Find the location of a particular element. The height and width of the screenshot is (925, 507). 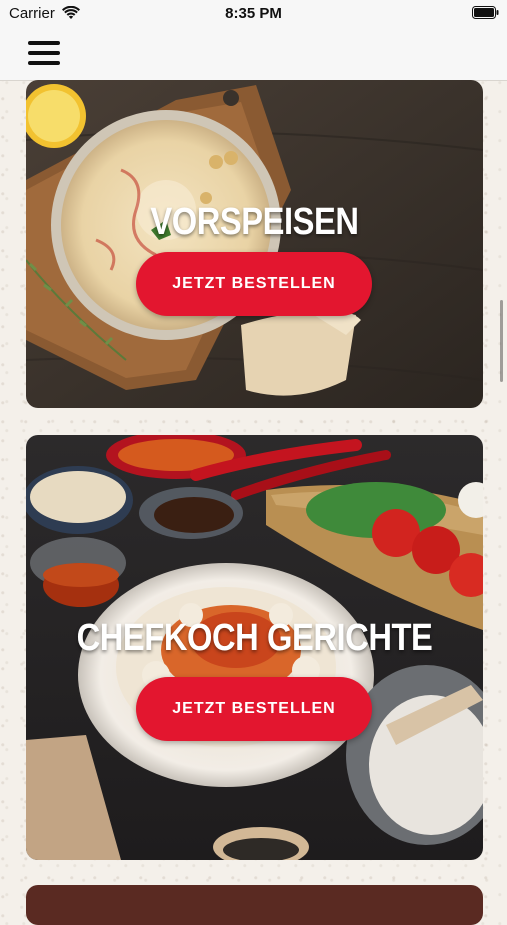

battery-icon is located at coordinates (485, 12).